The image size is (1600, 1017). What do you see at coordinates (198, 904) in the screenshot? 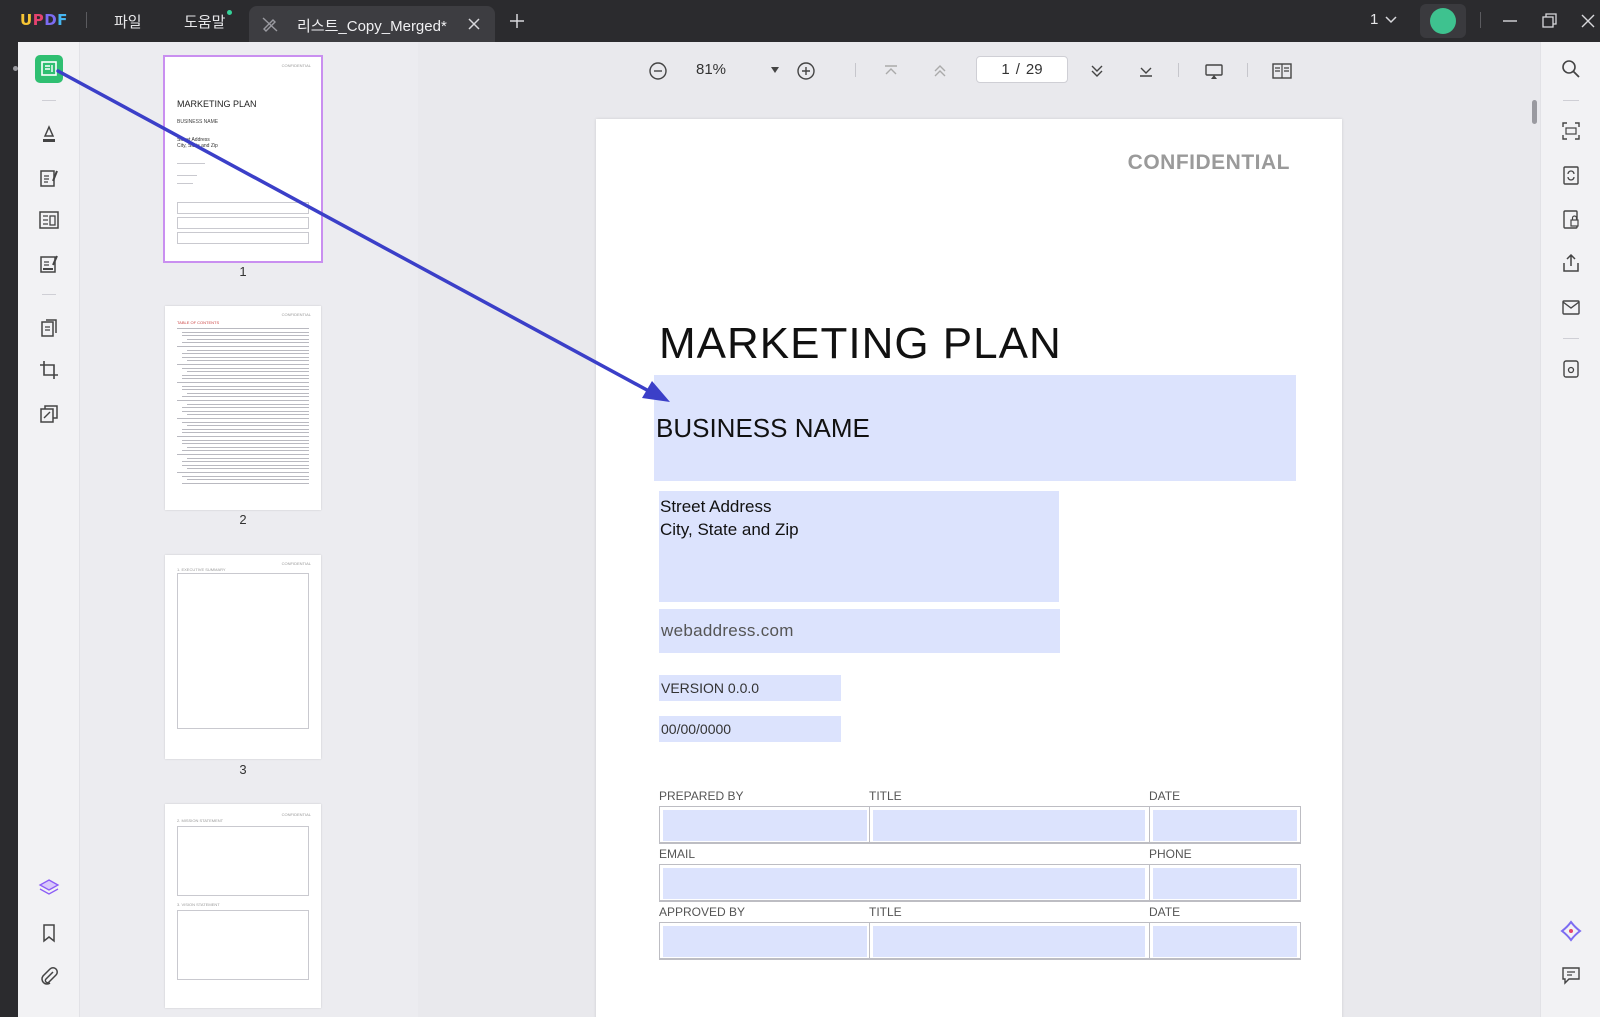
I see `thumb-vision-heading: 3. VISION STATEMENT` at bounding box center [198, 904].